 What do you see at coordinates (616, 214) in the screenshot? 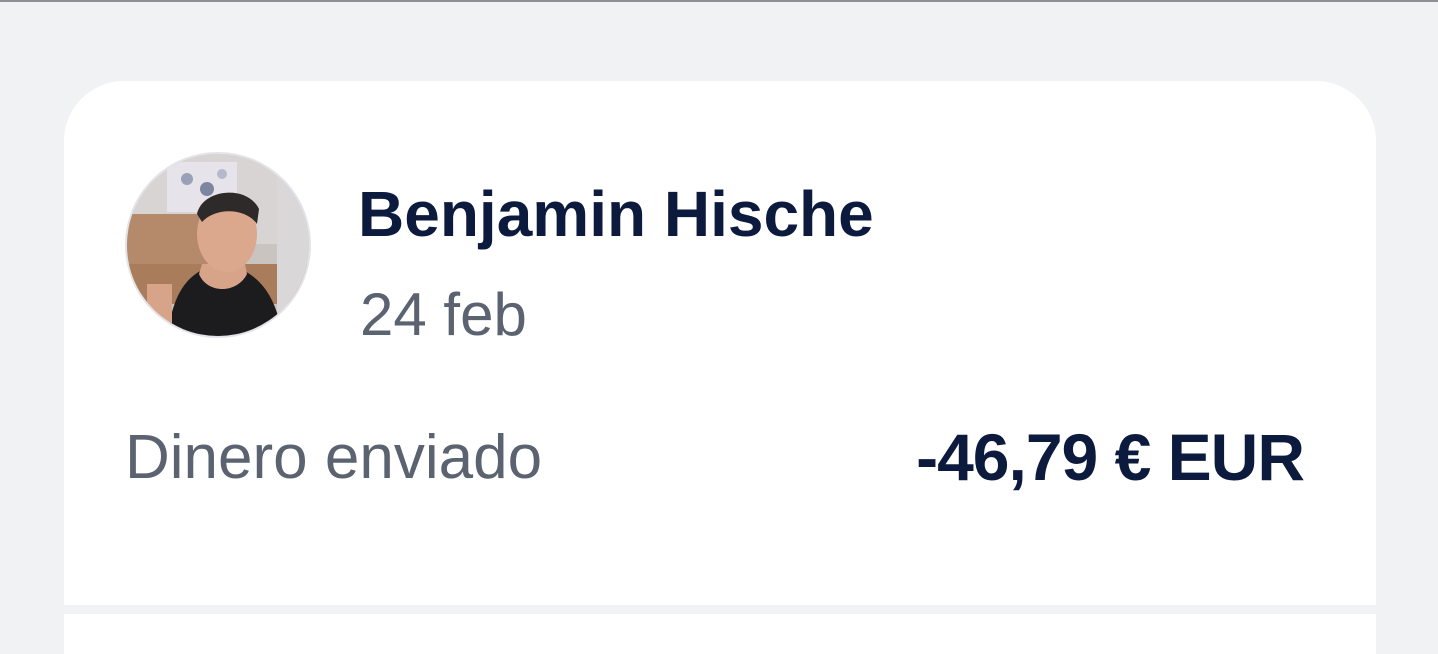
I see `contact-name: Benjamin Hische` at bounding box center [616, 214].